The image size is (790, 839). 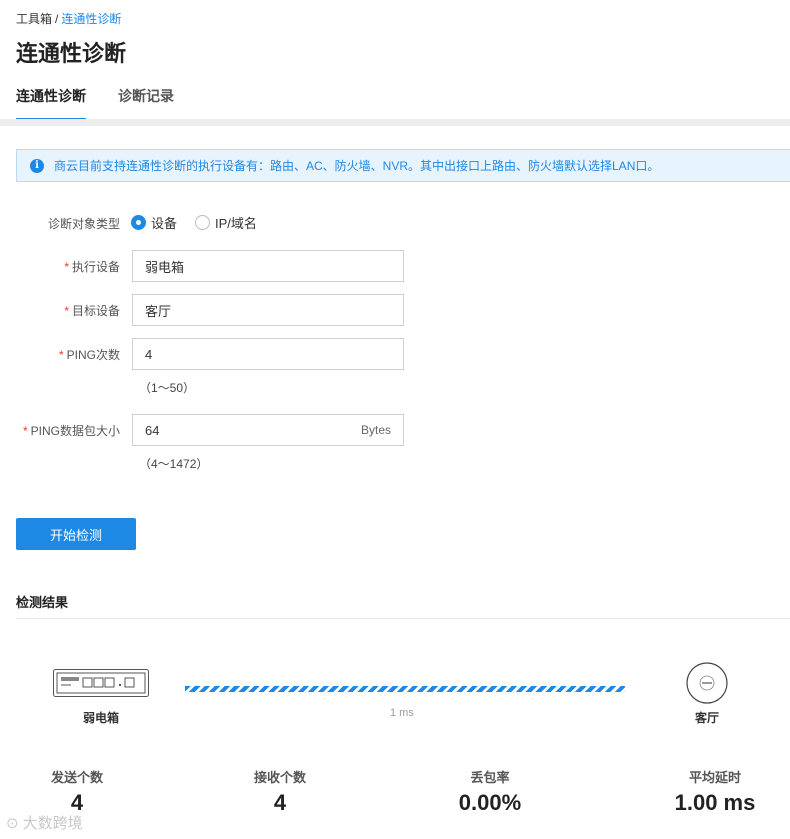 I want to click on link-latency: 1 ms, so click(x=402, y=713).